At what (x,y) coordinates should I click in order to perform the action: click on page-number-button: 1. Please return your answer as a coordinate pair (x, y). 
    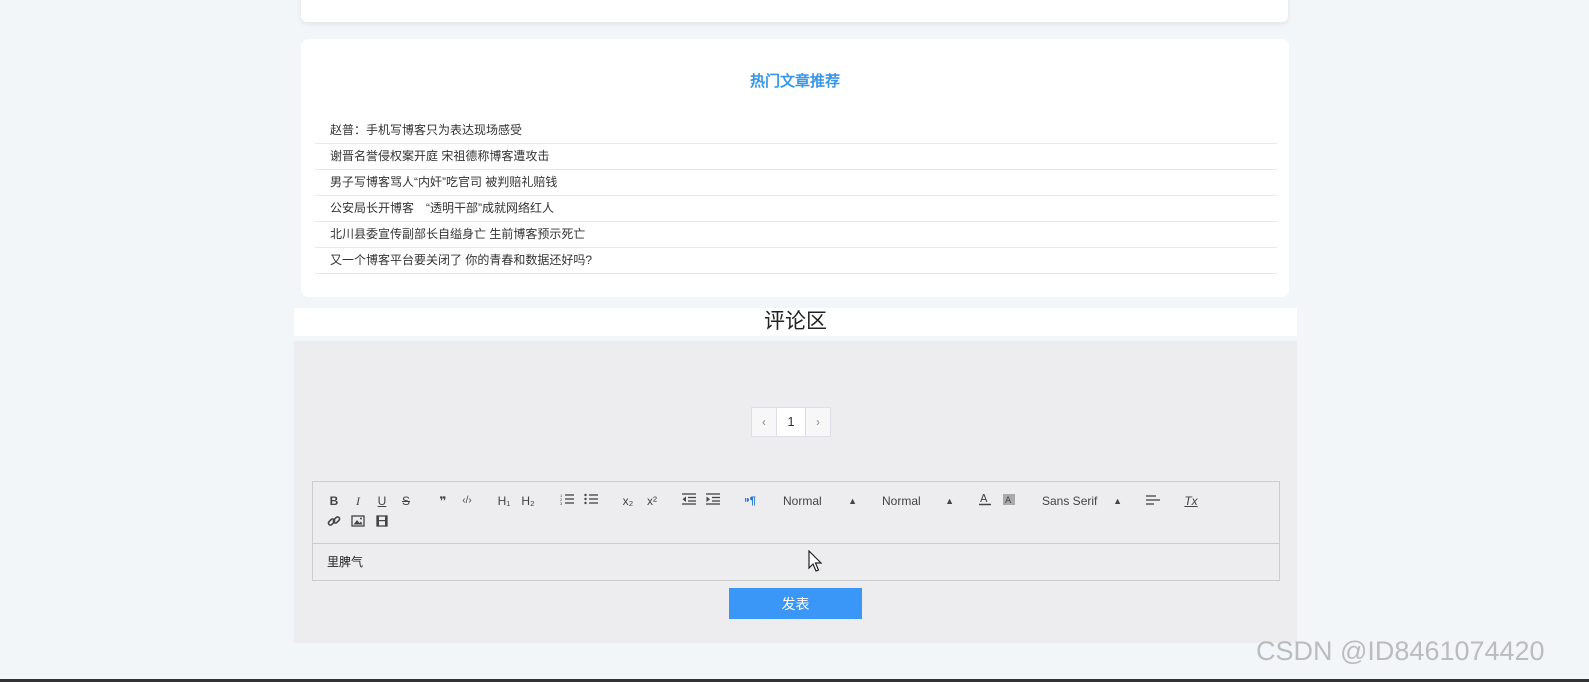
    Looking at the image, I should click on (791, 422).